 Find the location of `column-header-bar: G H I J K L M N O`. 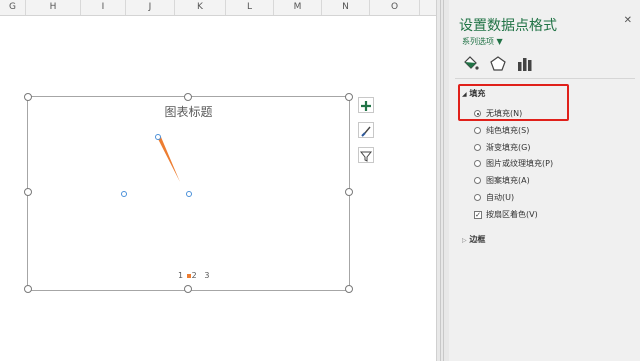

column-header-bar: G H I J K L M N O is located at coordinates (218, 8).